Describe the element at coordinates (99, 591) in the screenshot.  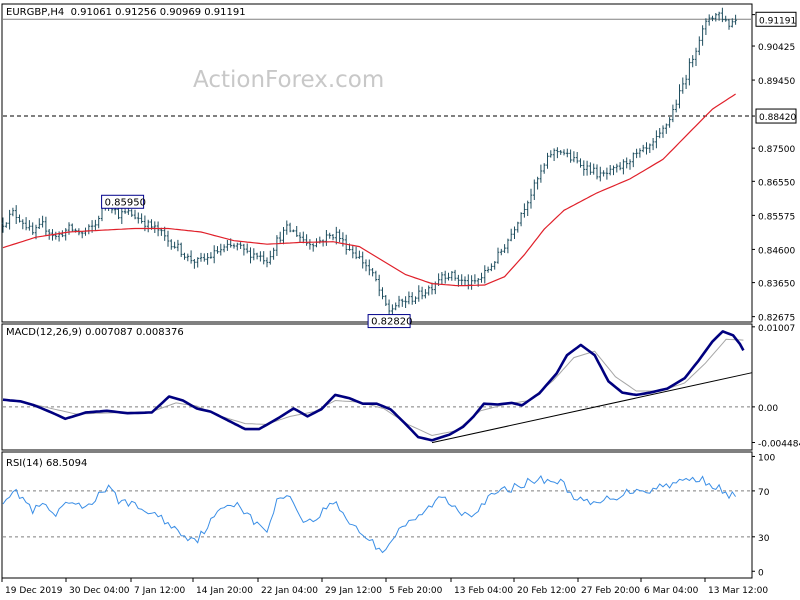
I see `time-axis-label: 30 Dec 04:00` at that location.